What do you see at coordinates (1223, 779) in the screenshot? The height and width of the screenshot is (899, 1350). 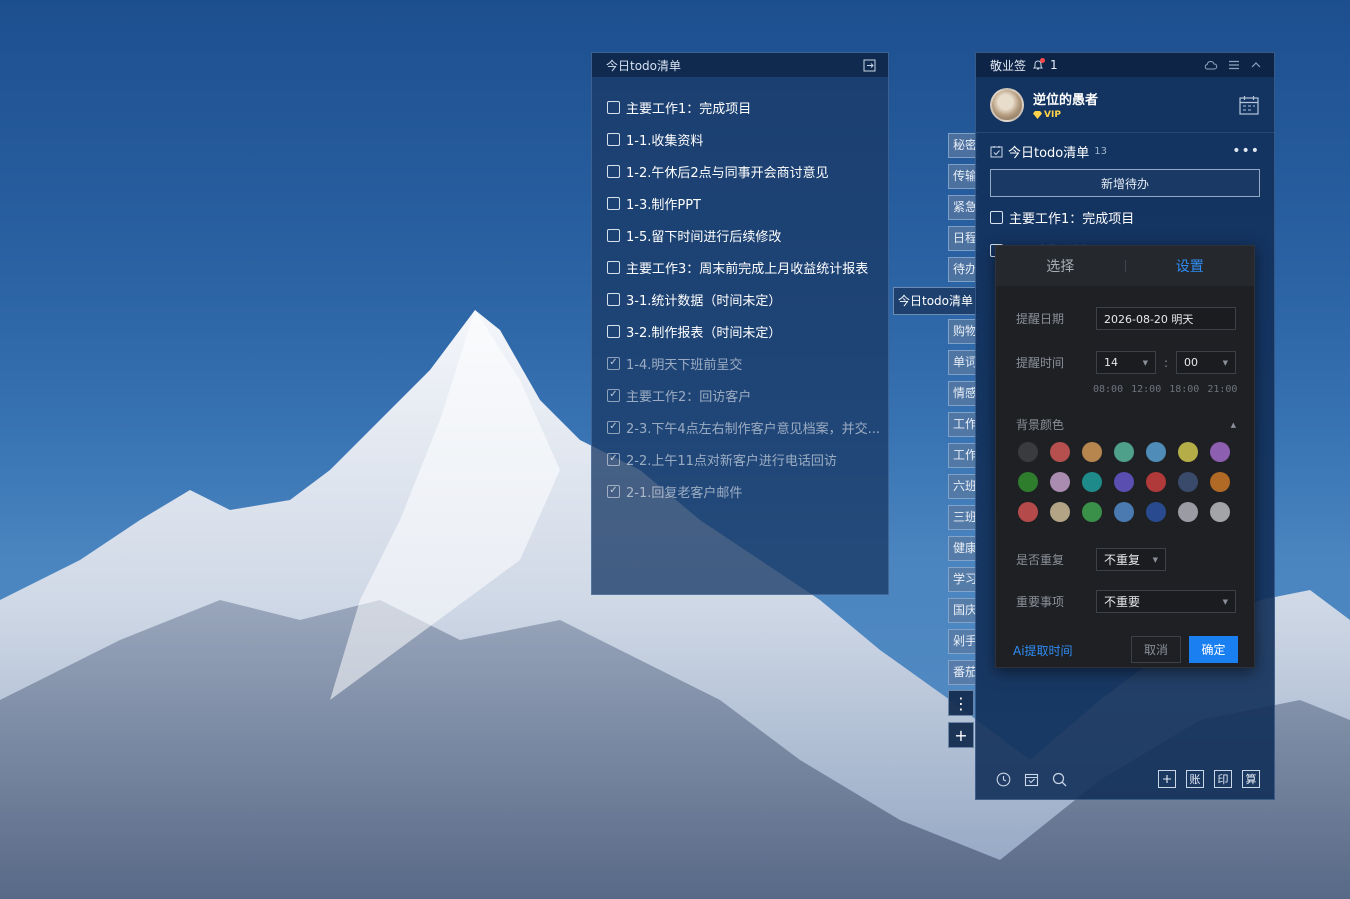 I see `print-button: 印` at bounding box center [1223, 779].